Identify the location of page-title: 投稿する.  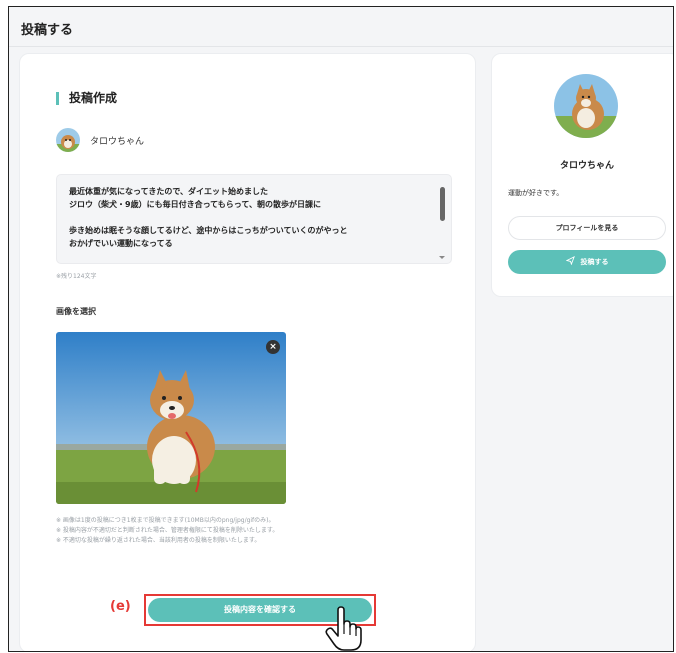
(47, 30).